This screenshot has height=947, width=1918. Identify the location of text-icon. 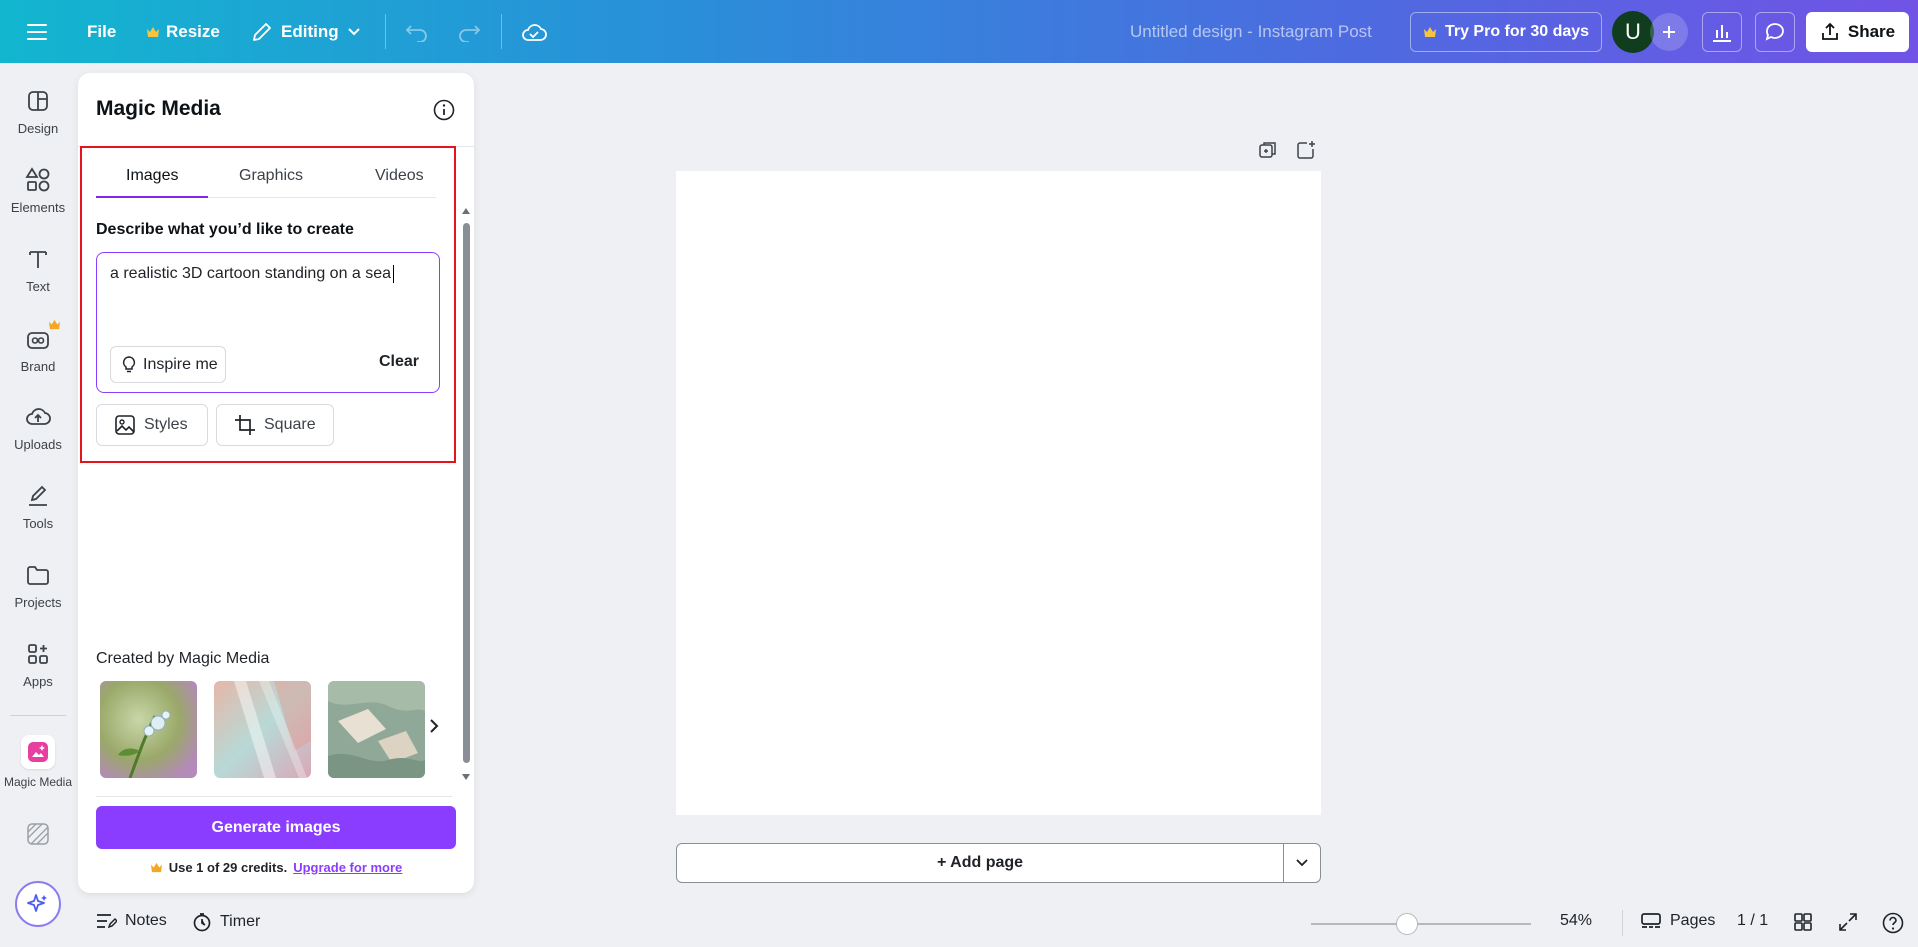
(38, 259).